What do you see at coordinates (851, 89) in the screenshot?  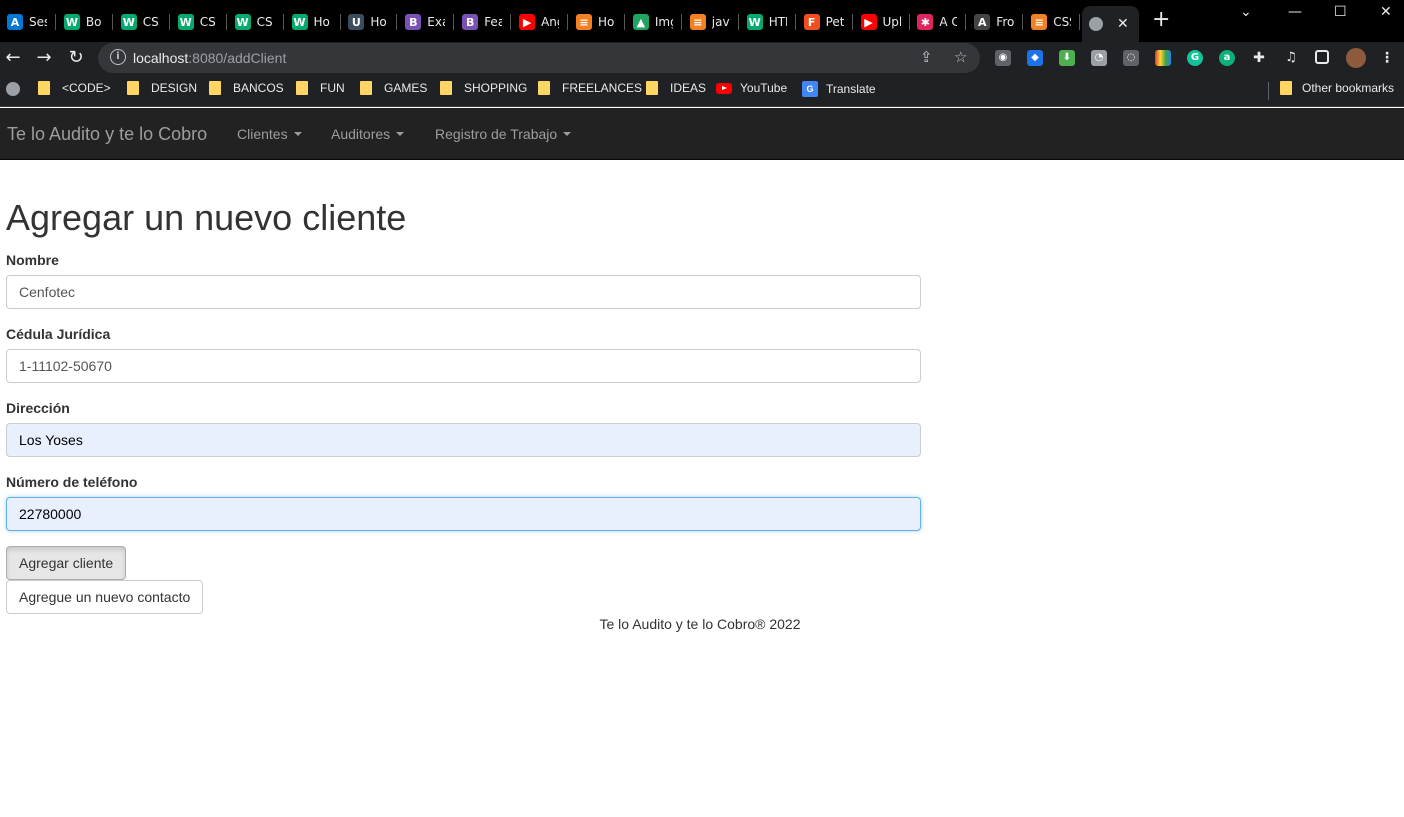 I see `bookmark-label: Translate` at bounding box center [851, 89].